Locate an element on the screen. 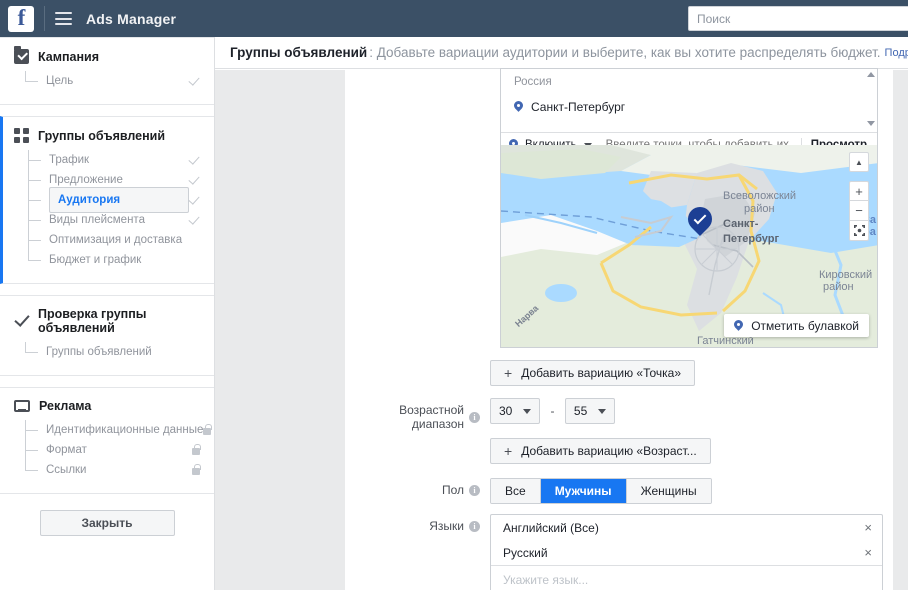 The height and width of the screenshot is (590, 908). languages-control: Английский (Все) × Русский × is located at coordinates (691, 552).